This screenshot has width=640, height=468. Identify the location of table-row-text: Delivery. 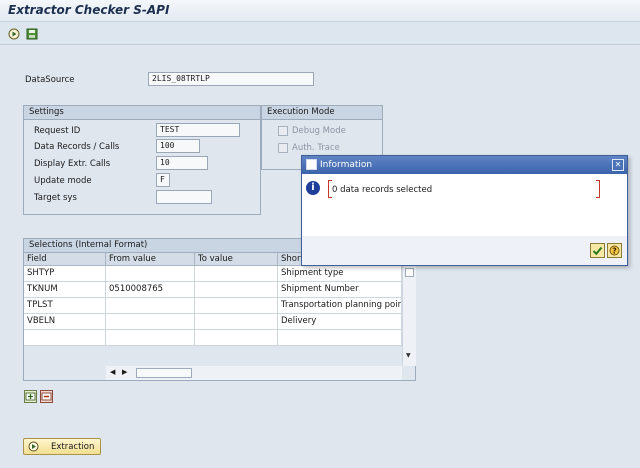
(340, 322).